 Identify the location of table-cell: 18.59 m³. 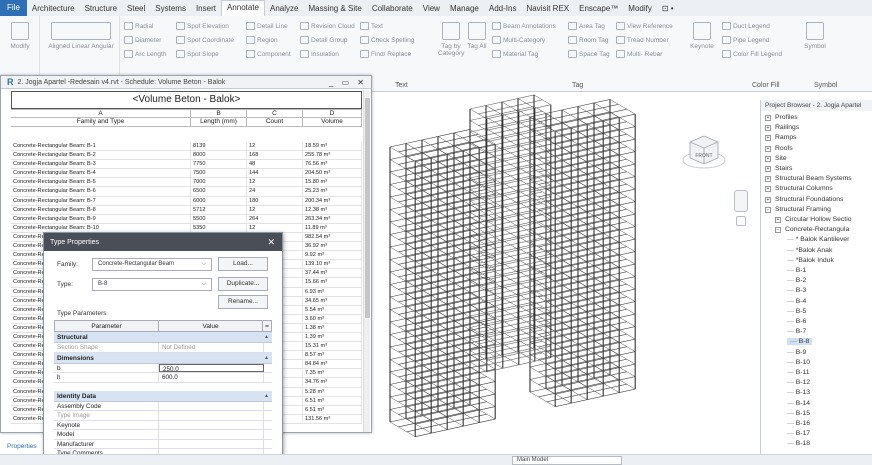
(332, 146).